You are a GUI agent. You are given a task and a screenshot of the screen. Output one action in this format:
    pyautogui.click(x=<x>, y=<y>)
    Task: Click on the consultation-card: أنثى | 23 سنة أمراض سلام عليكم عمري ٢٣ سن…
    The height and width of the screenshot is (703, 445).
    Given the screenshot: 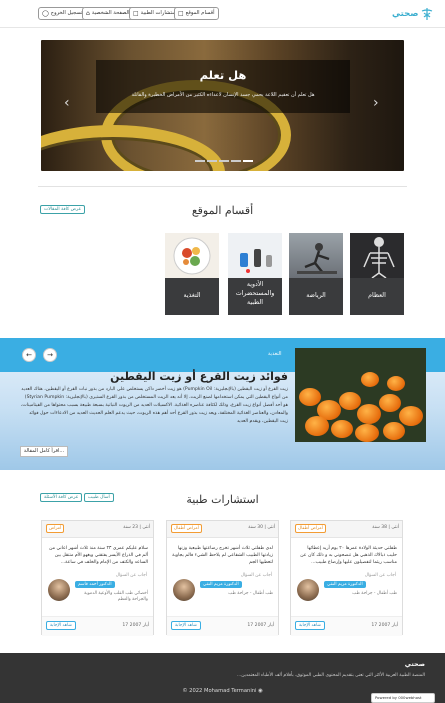 What is the action you would take?
    pyautogui.click(x=97, y=578)
    